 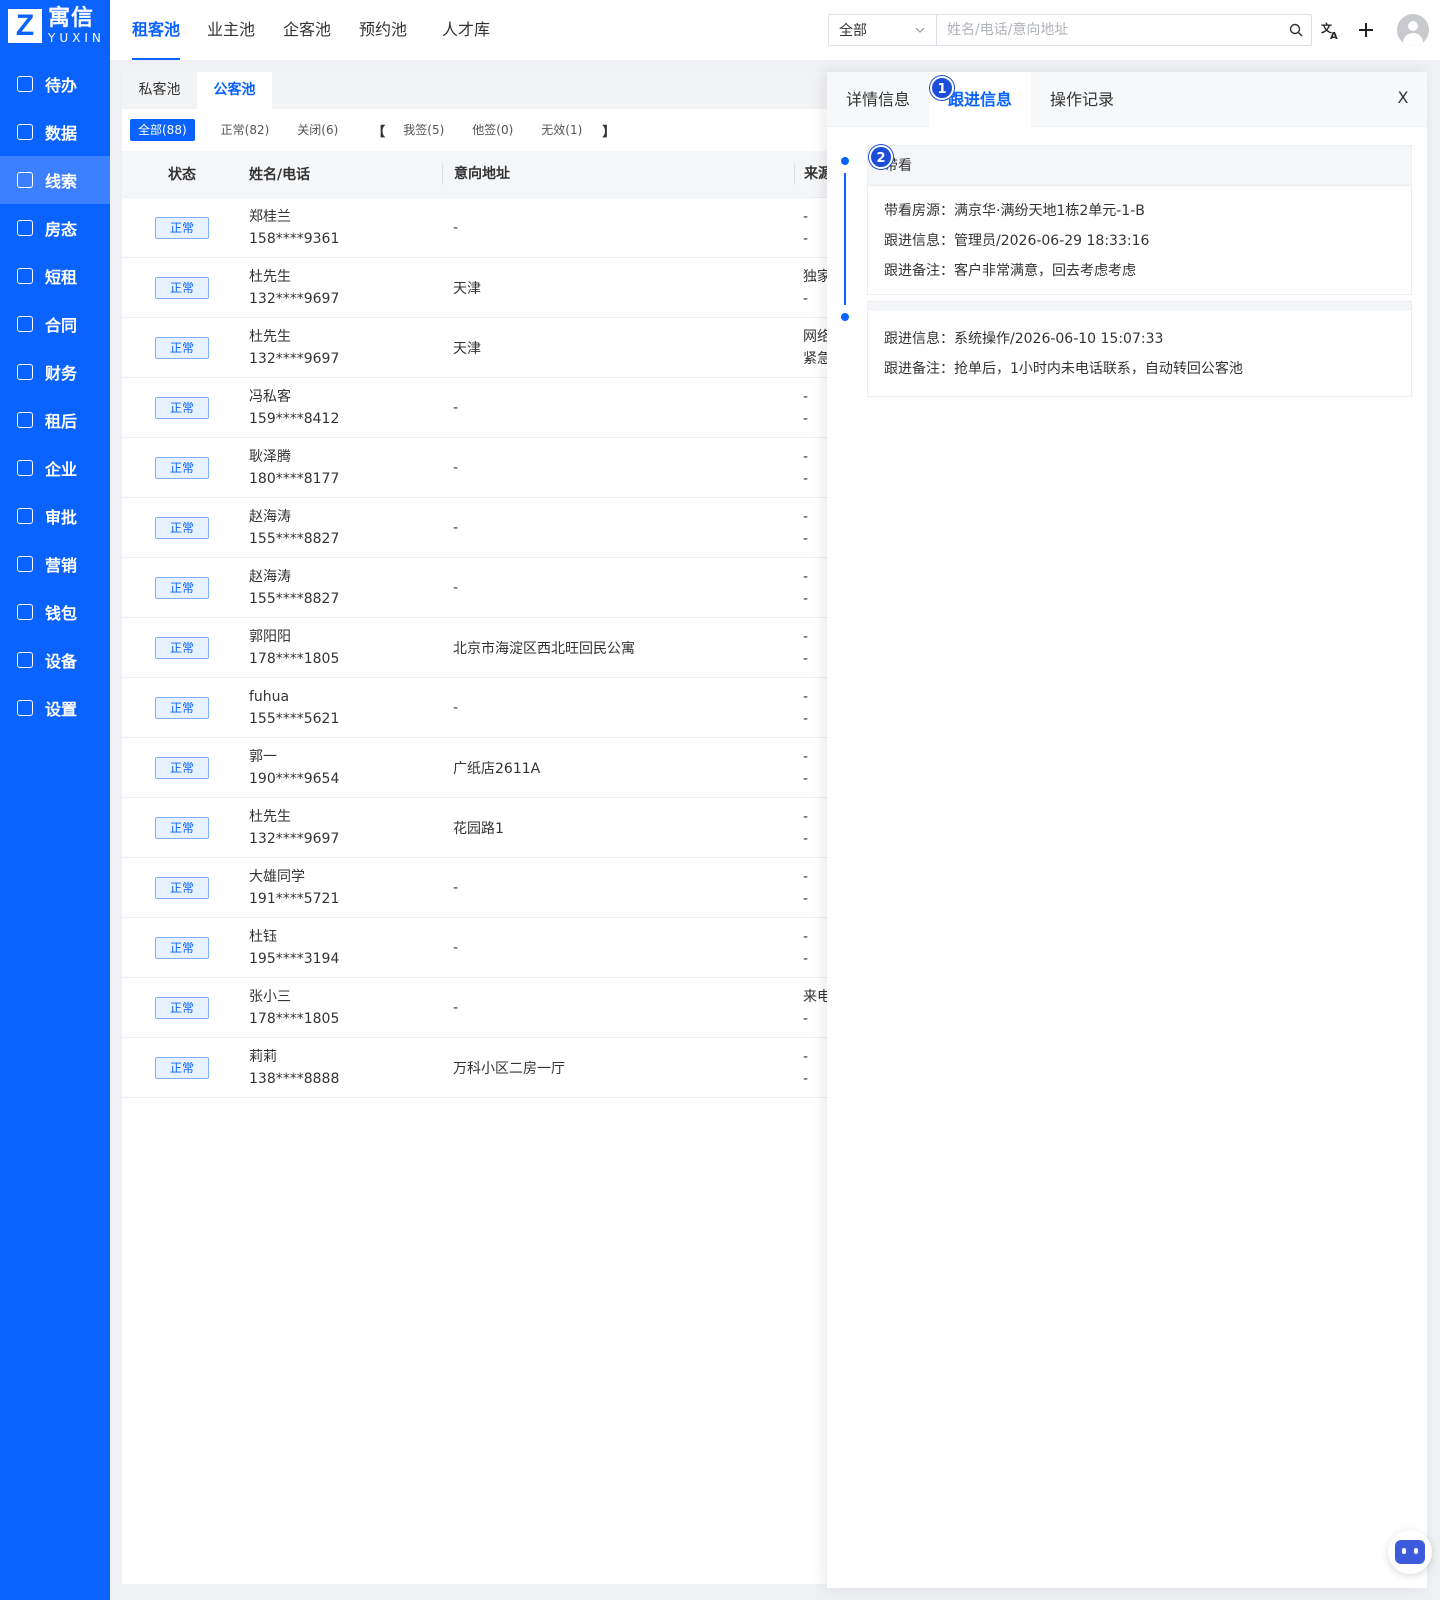 What do you see at coordinates (1366, 30) in the screenshot?
I see `add-icon` at bounding box center [1366, 30].